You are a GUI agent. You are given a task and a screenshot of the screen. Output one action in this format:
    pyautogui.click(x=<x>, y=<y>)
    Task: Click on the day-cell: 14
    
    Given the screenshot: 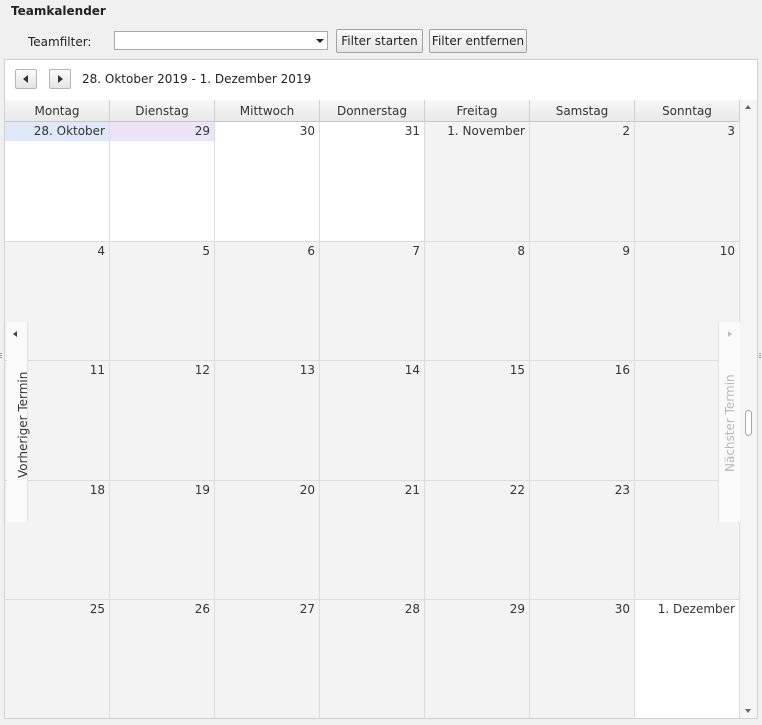 What is the action you would take?
    pyautogui.click(x=372, y=421)
    